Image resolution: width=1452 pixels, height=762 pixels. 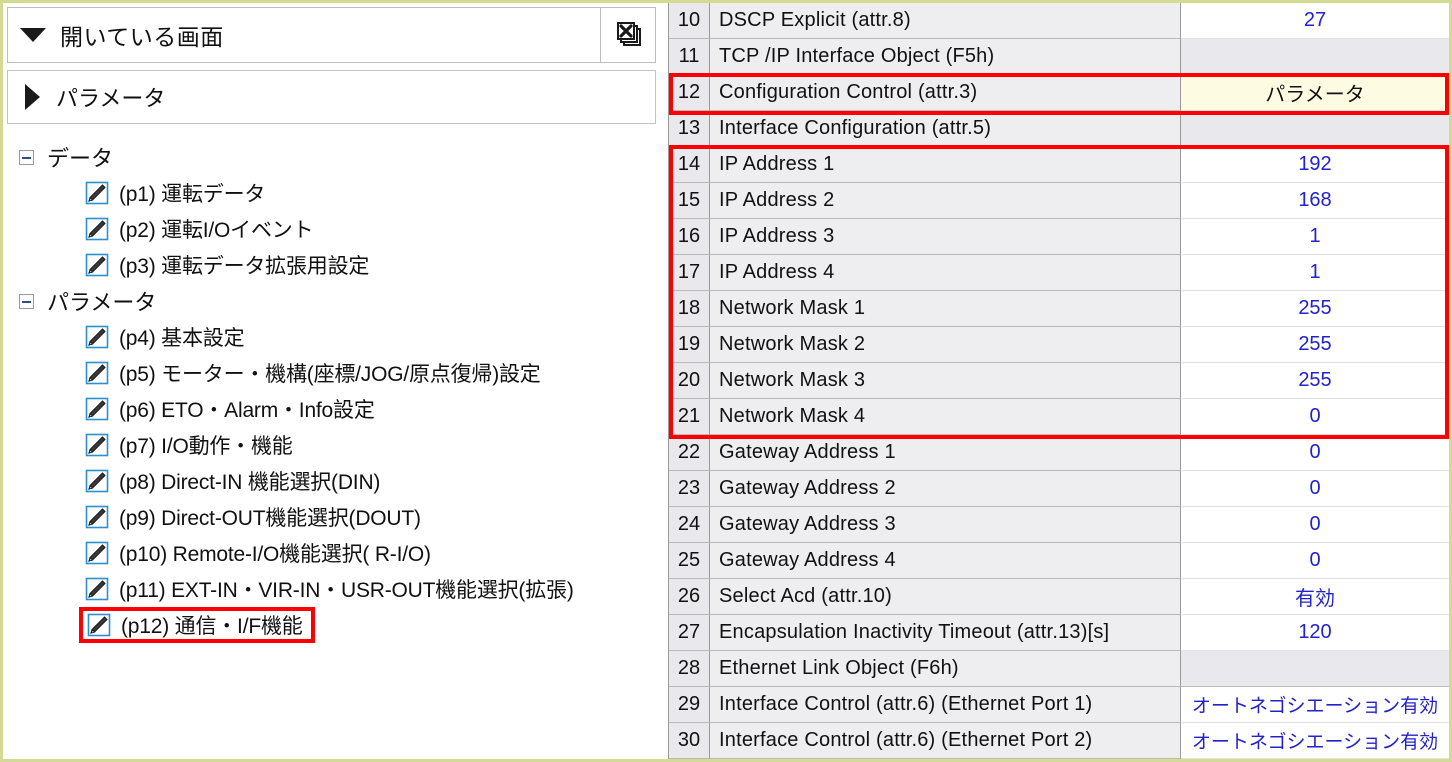 What do you see at coordinates (33, 35) in the screenshot?
I see `triangle-down-icon` at bounding box center [33, 35].